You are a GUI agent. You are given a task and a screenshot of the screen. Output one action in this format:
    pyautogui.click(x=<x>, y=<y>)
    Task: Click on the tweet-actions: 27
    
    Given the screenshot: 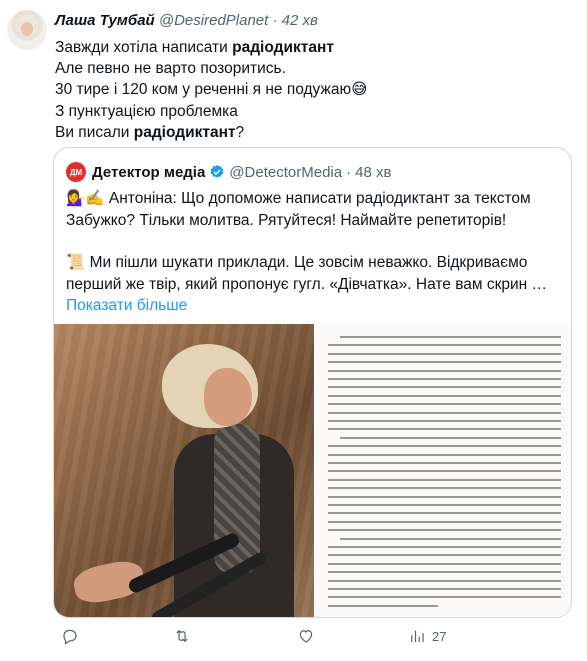 What is the action you would take?
    pyautogui.click(x=313, y=639)
    